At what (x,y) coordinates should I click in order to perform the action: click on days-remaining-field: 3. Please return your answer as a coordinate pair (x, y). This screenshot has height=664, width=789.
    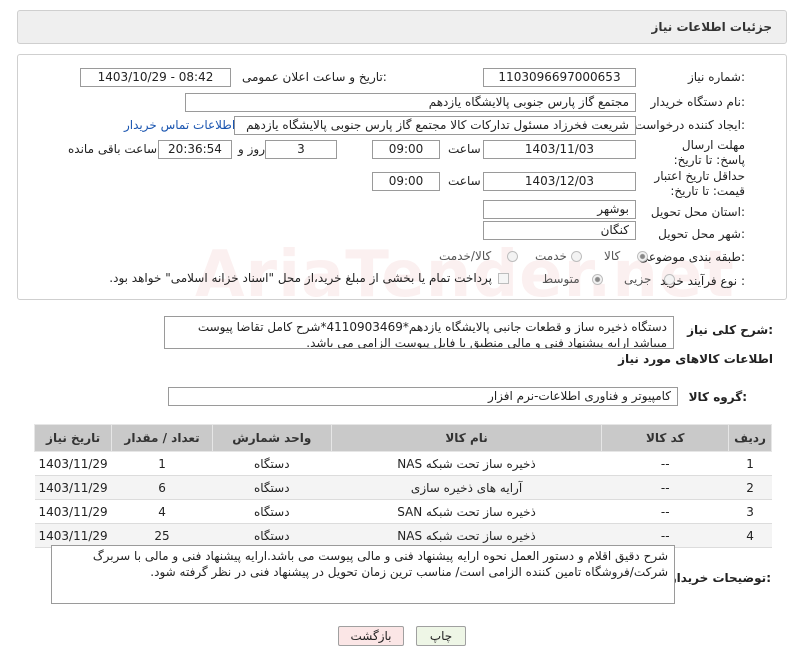
    Looking at the image, I should click on (301, 149).